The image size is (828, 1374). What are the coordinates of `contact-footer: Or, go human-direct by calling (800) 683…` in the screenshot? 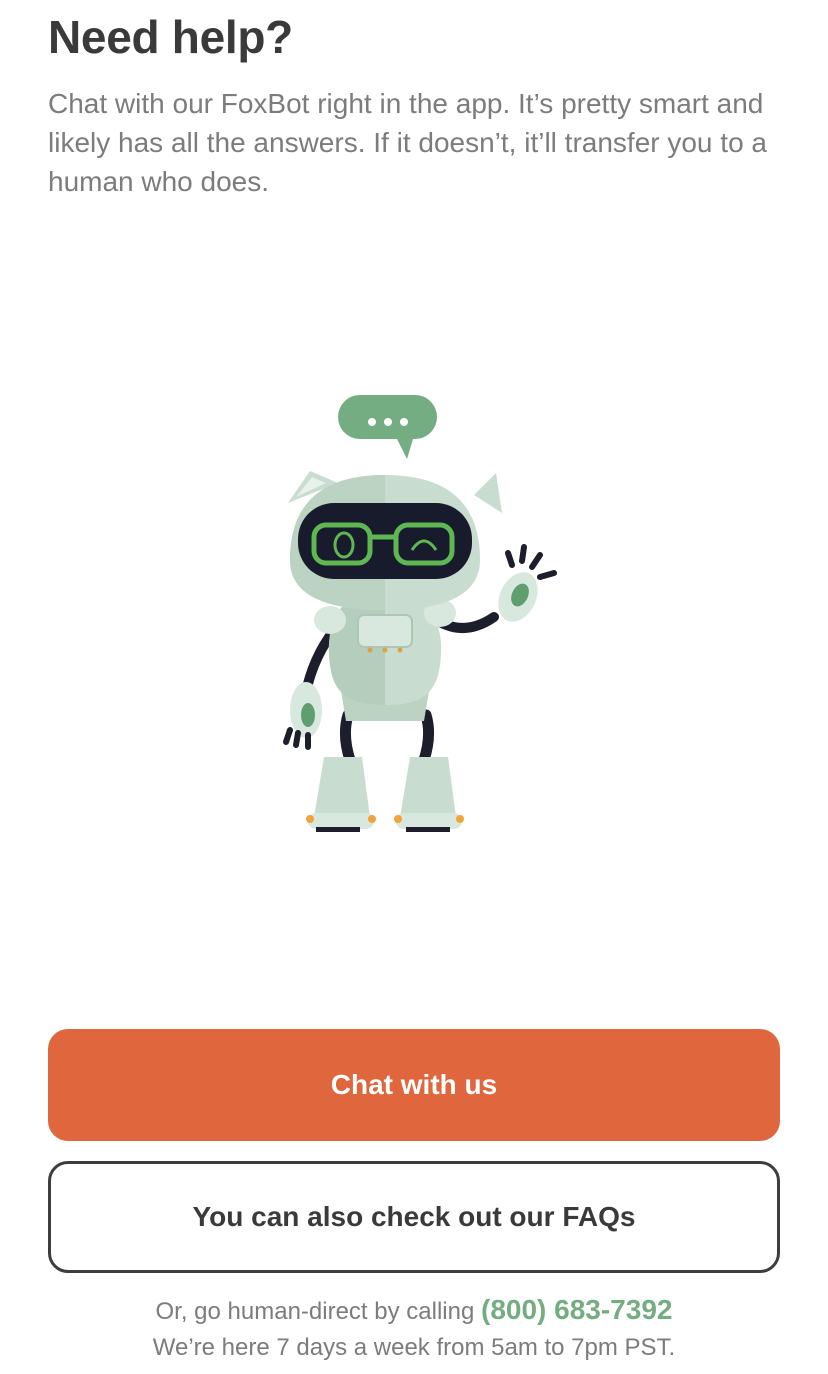 It's located at (414, 1329).